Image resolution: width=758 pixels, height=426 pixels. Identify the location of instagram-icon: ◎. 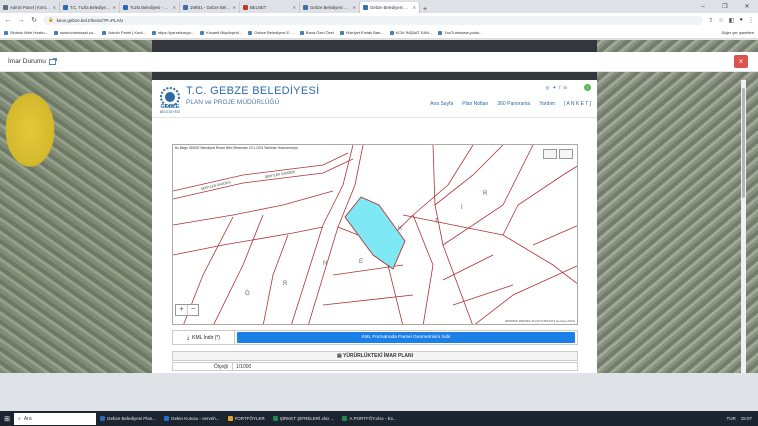
(548, 88).